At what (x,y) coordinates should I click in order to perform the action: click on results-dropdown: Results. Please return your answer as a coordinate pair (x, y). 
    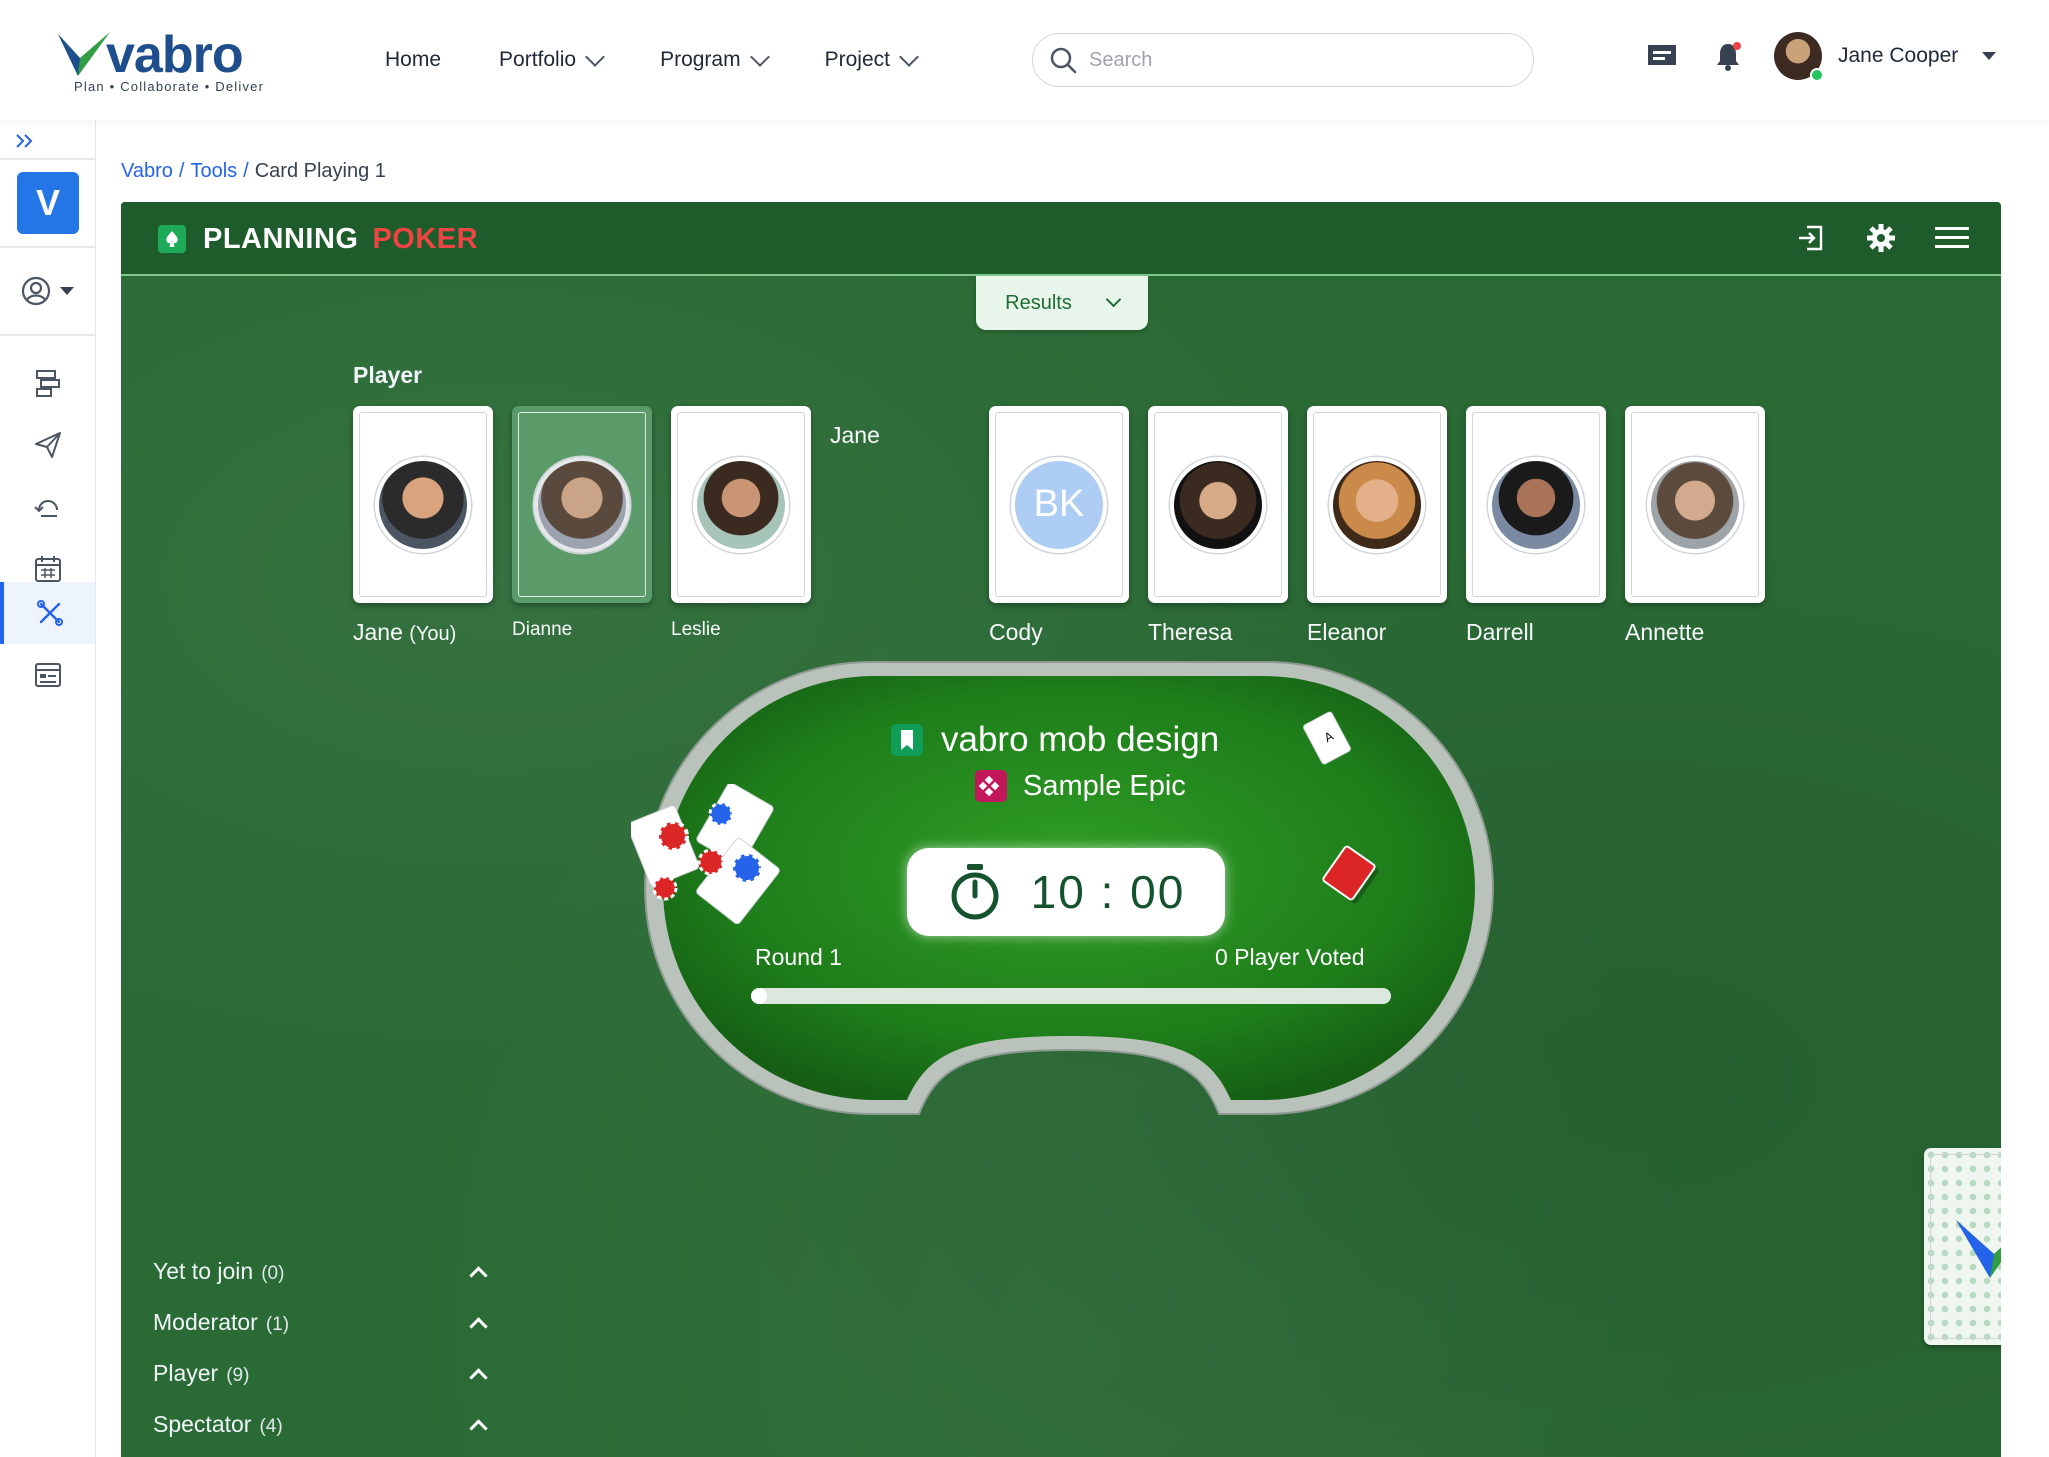
    Looking at the image, I should click on (1062, 303).